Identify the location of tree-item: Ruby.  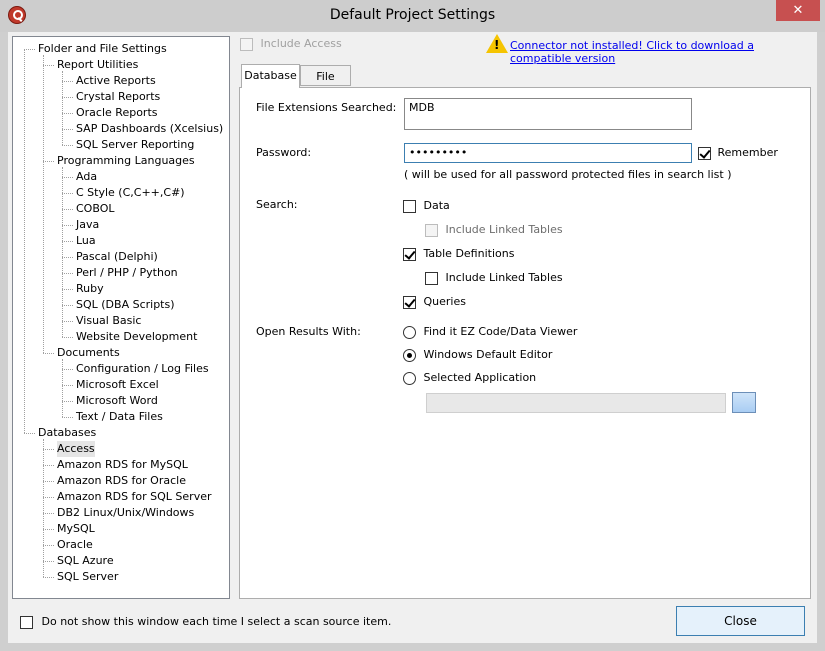
(90, 289).